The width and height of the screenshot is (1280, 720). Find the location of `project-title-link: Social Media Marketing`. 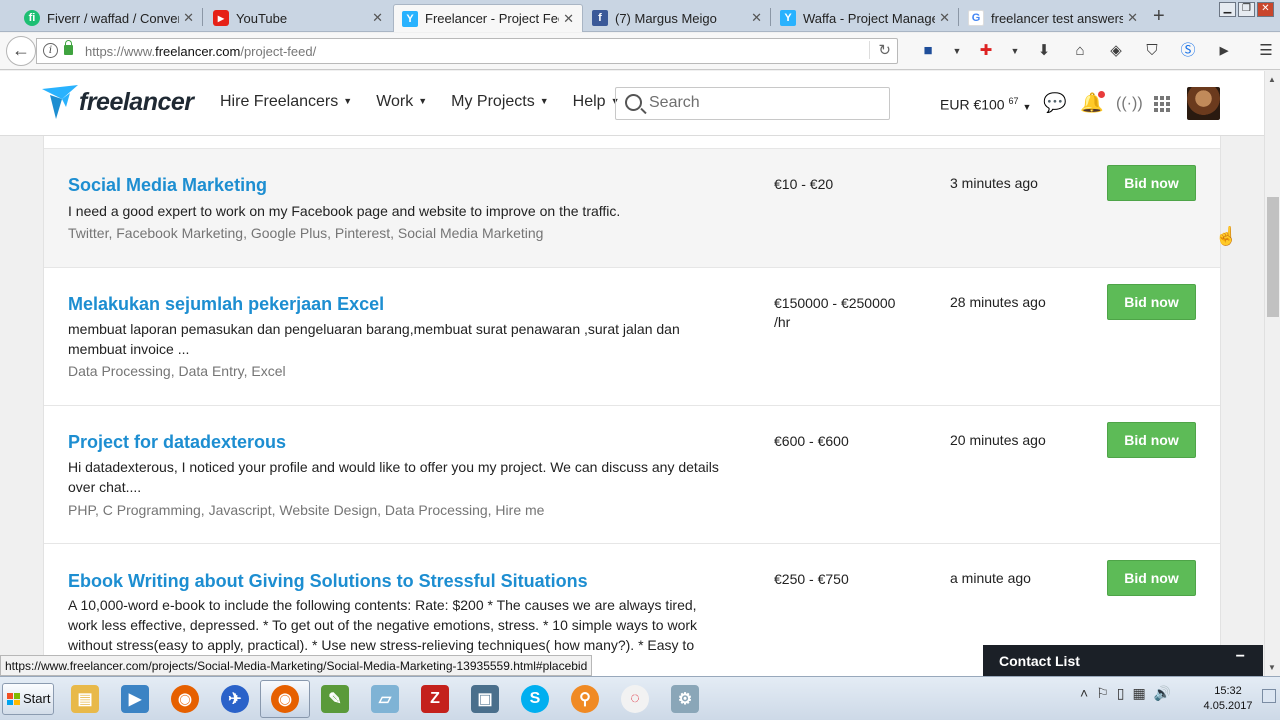

project-title-link: Social Media Marketing is located at coordinates (167, 185).